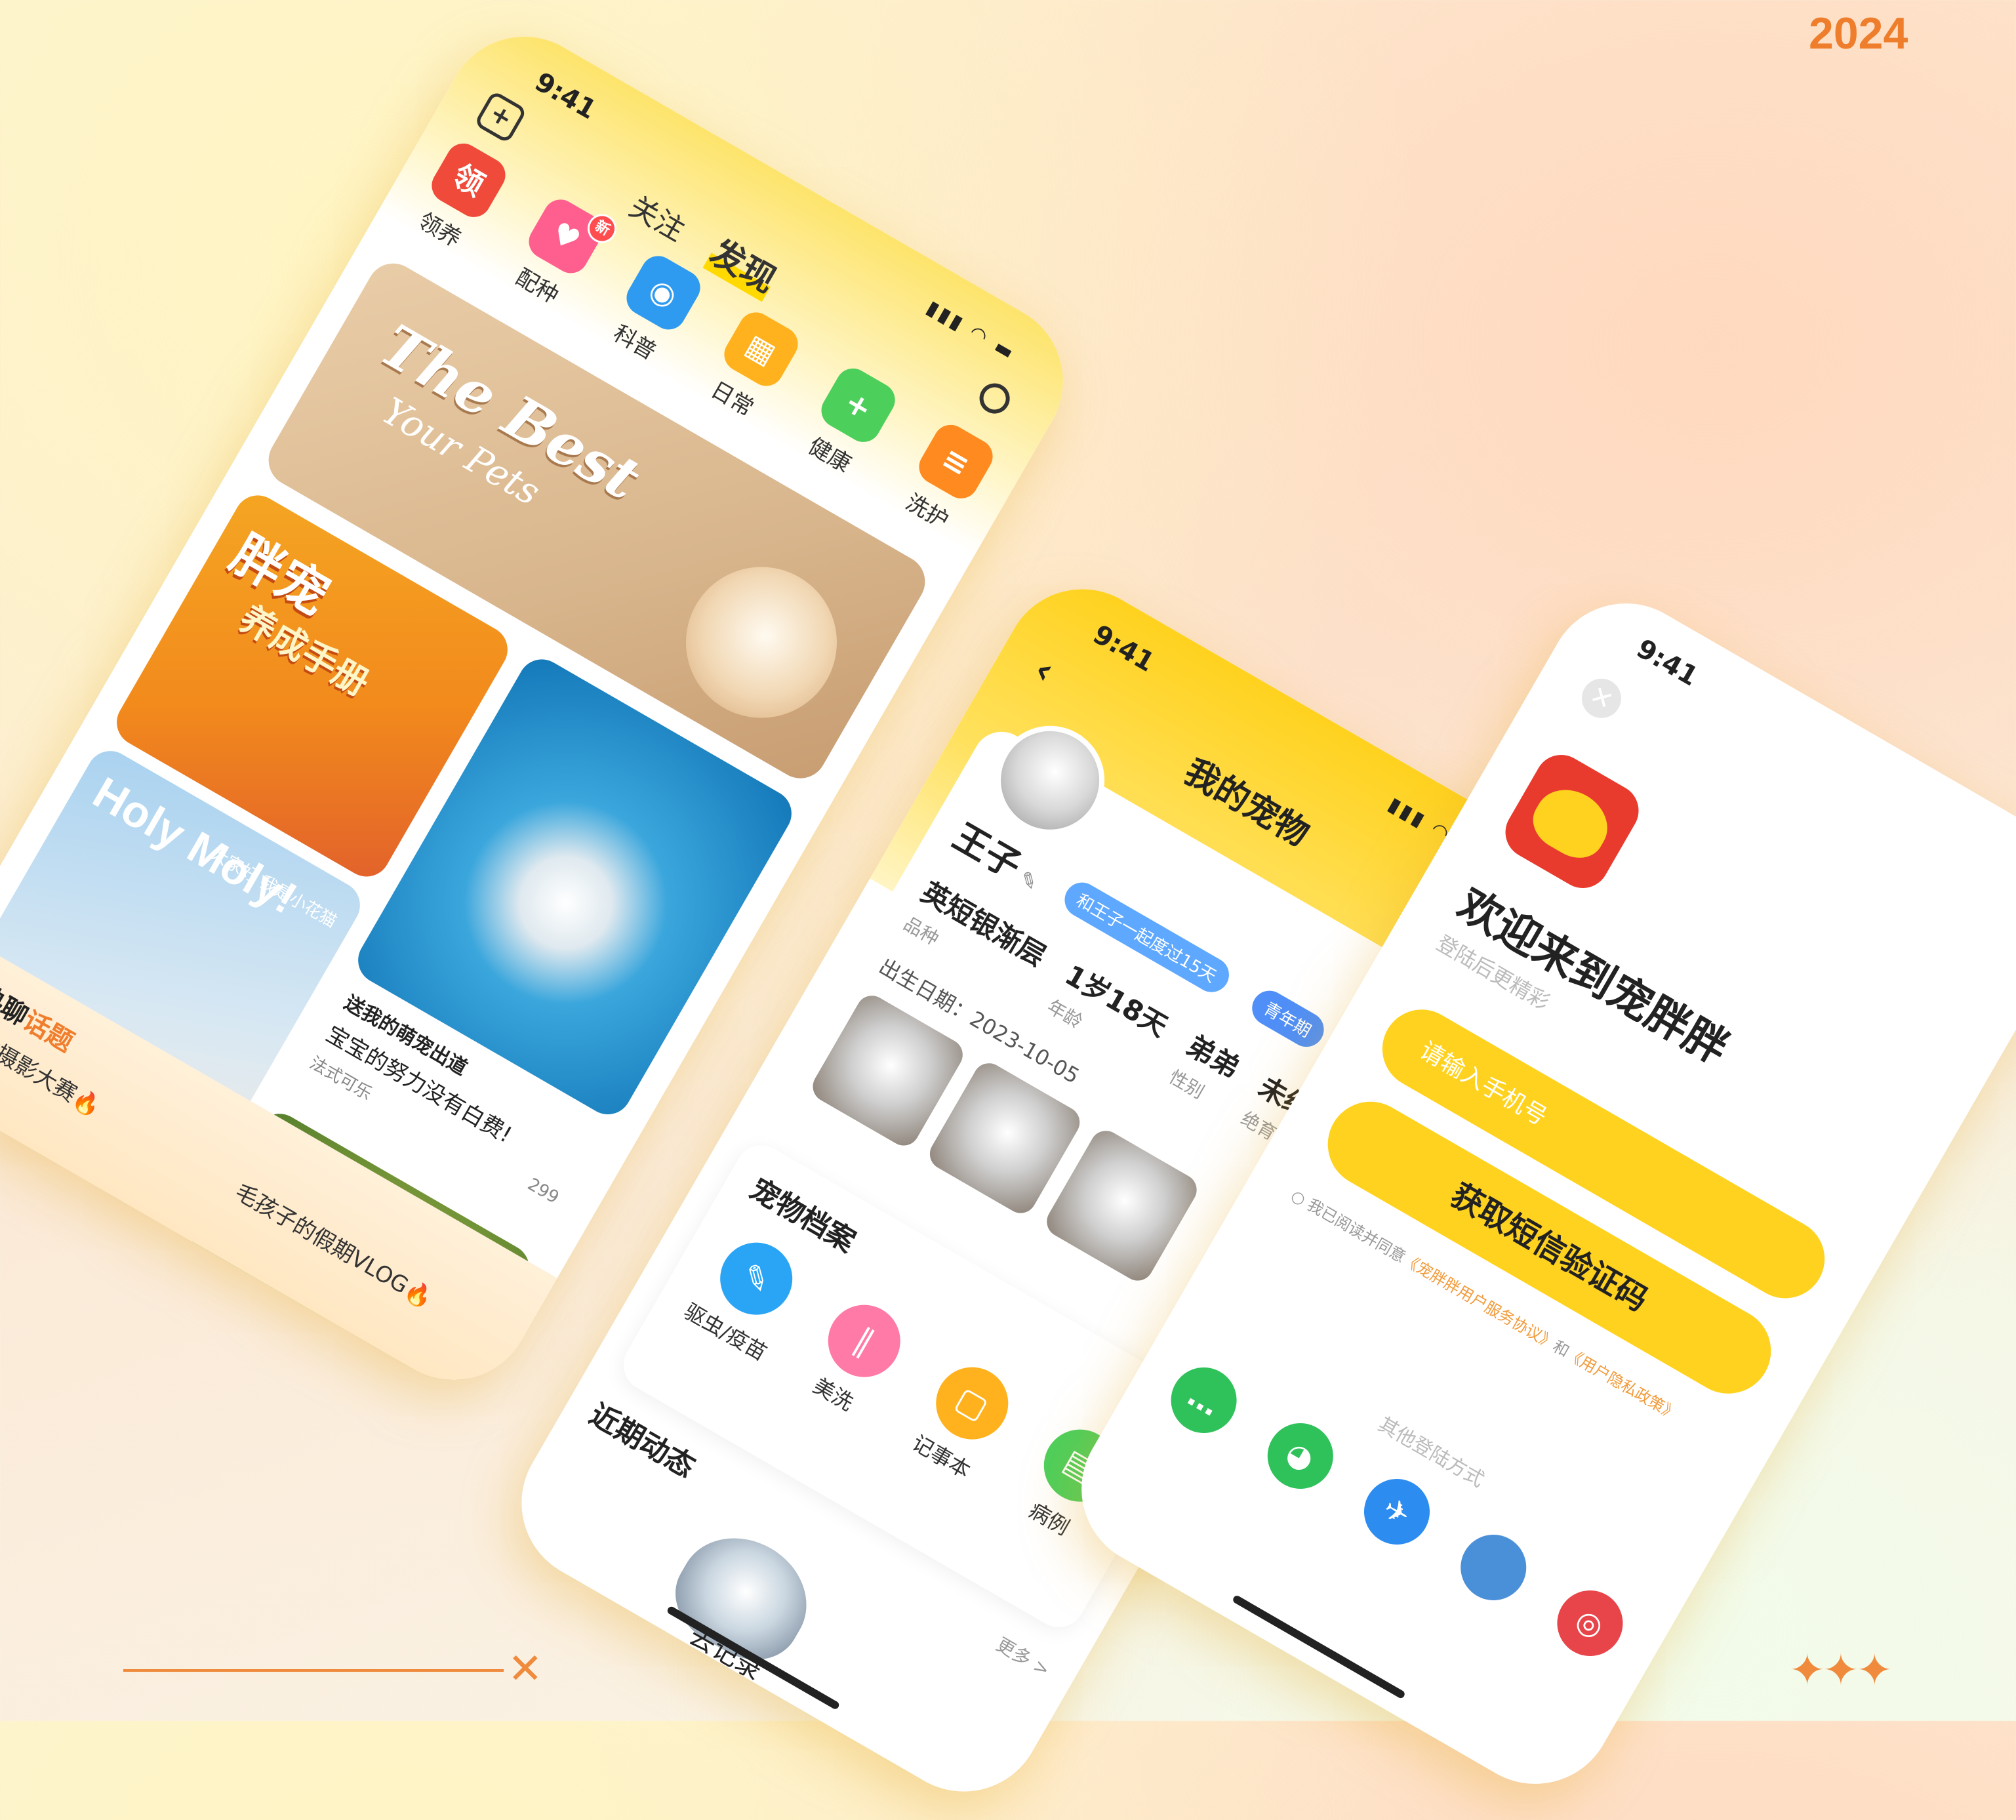 The height and width of the screenshot is (1820, 2016). Describe the element at coordinates (1590, 1623) in the screenshot. I see `weibo-icon: ◎` at that location.